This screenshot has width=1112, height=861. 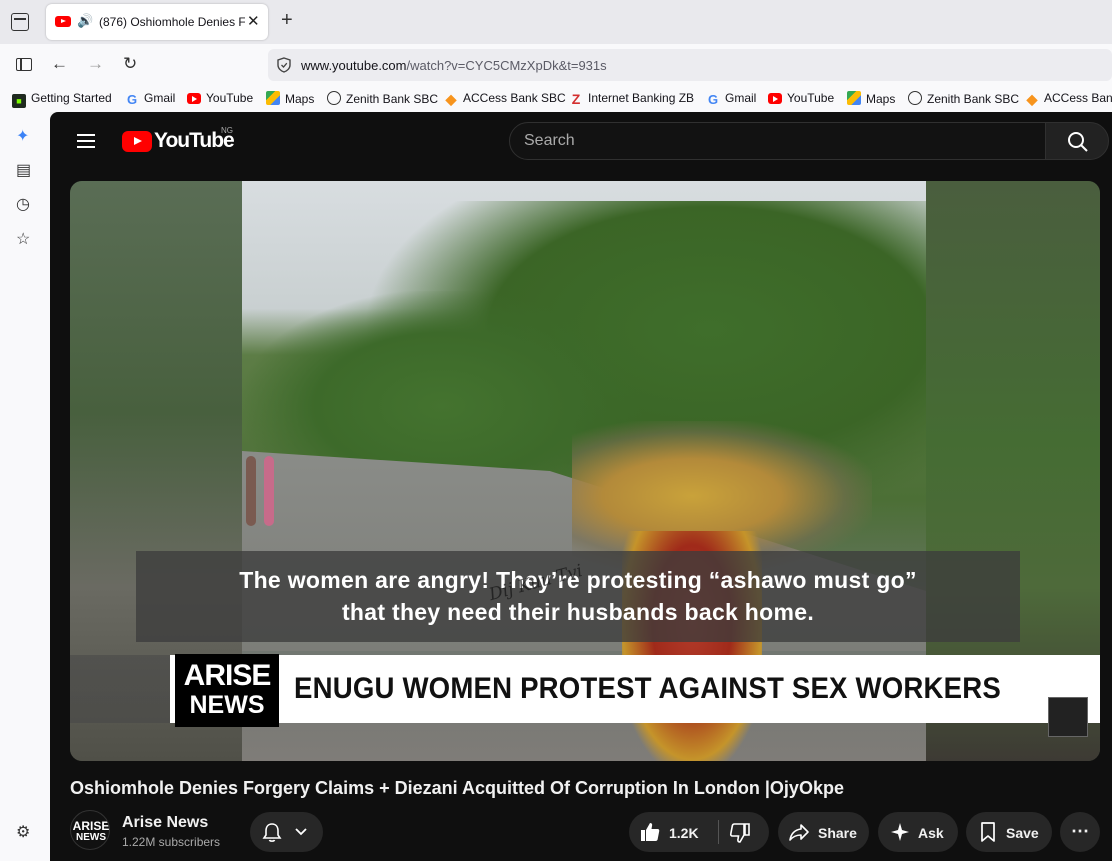 What do you see at coordinates (165, 823) in the screenshot?
I see `channel-name: Arise News` at bounding box center [165, 823].